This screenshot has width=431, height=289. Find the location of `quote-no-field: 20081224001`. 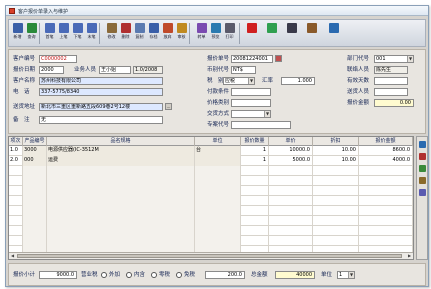

quote-no-field: 20081224001 is located at coordinates (252, 59).